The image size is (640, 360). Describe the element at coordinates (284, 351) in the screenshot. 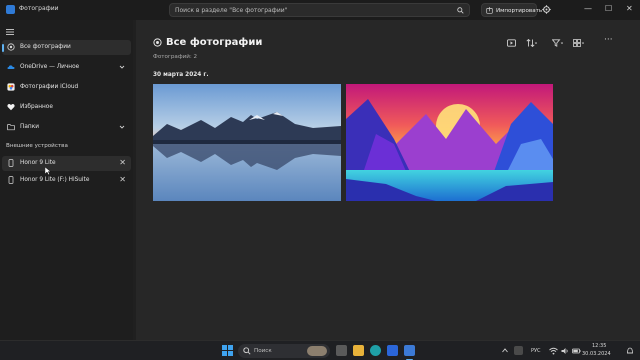

I see `taskbar-search: Поиск` at that location.